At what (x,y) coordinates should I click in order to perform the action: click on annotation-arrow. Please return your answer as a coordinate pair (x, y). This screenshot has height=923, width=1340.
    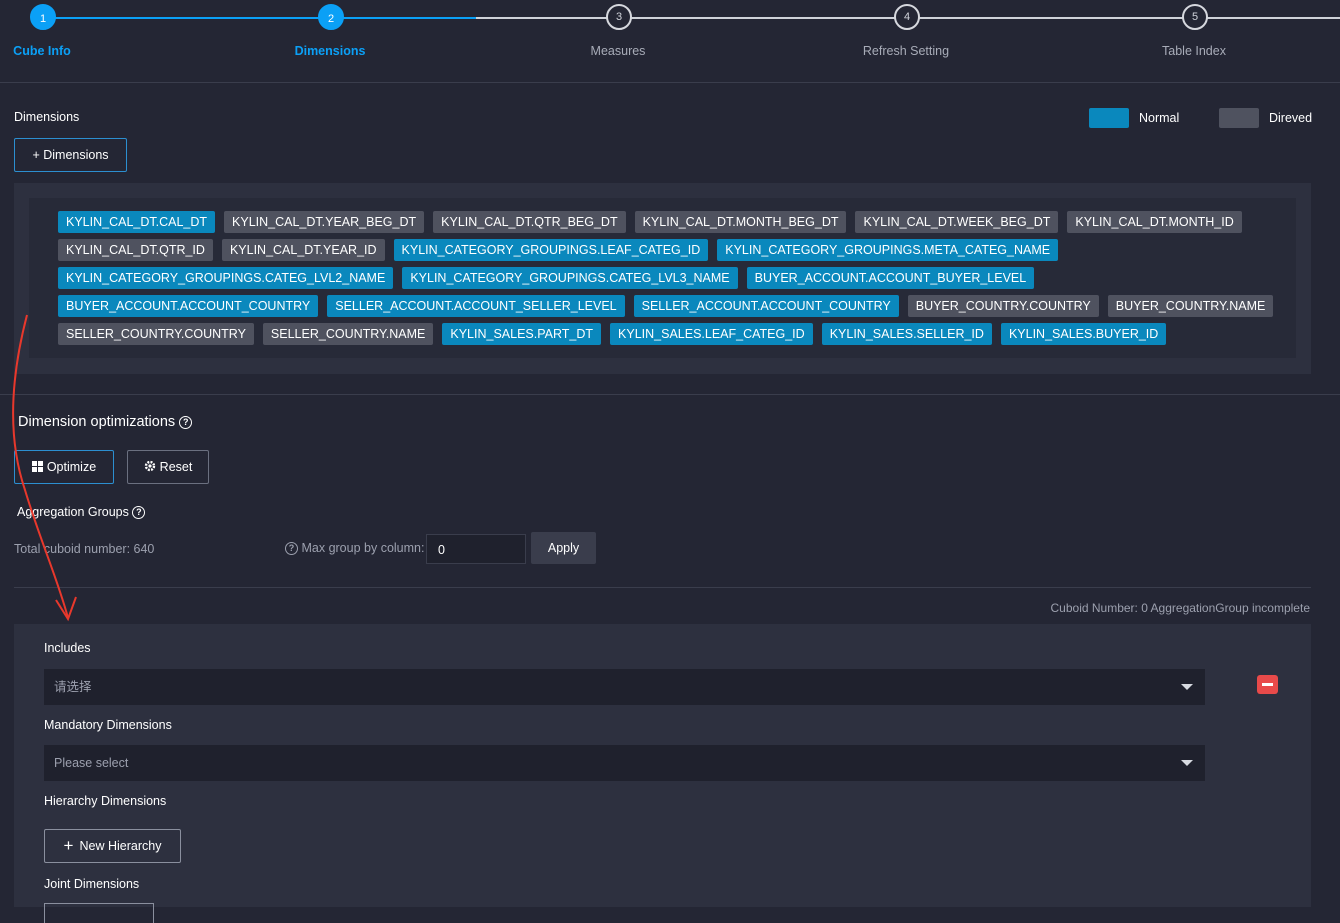
    Looking at the image, I should click on (44, 468).